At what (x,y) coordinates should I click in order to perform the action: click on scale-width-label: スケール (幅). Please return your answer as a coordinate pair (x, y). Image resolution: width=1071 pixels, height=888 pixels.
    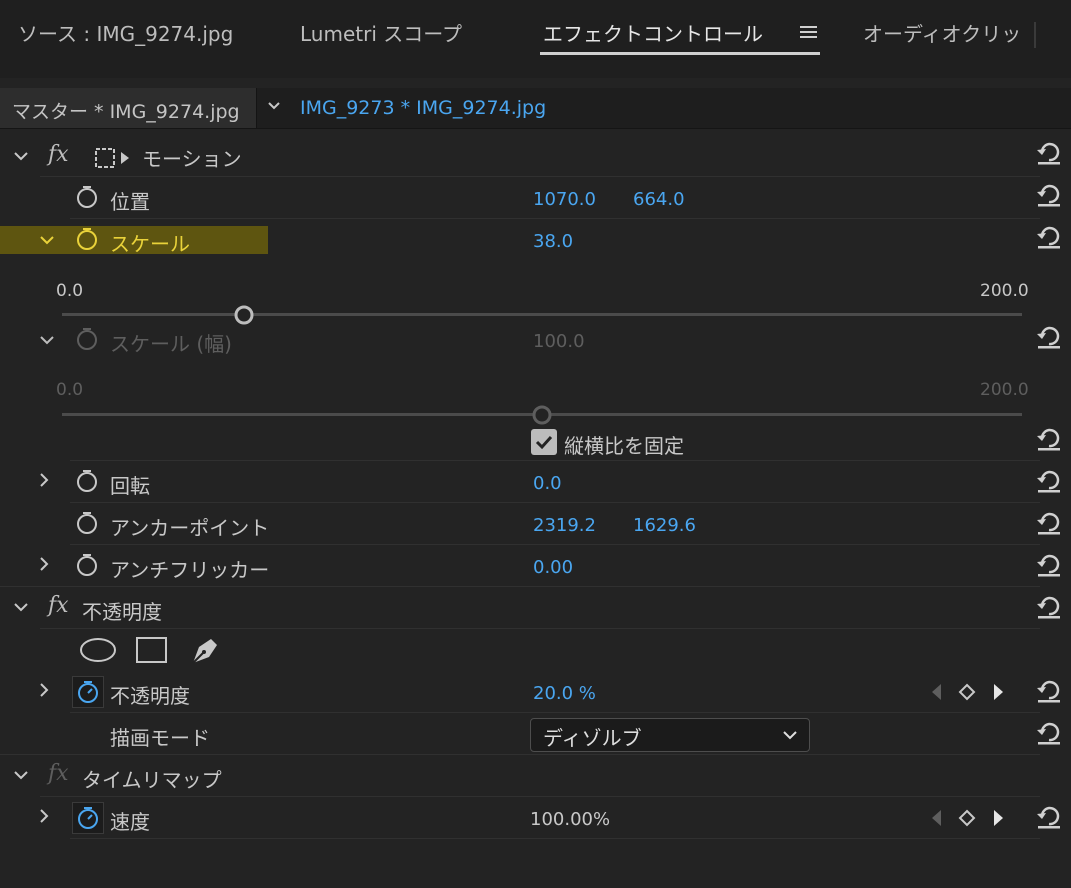
    Looking at the image, I should click on (171, 344).